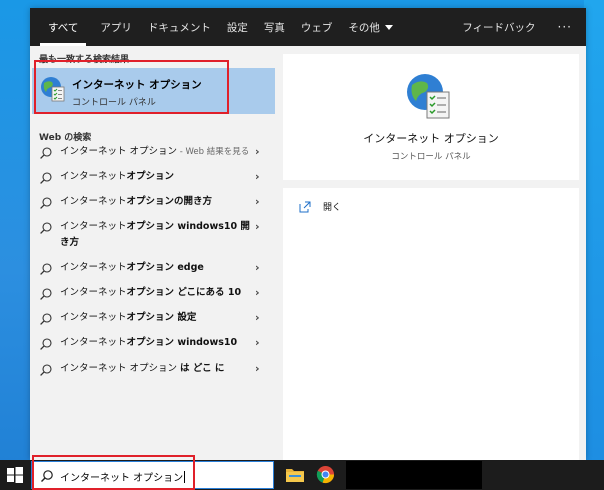 The image size is (604, 490). Describe the element at coordinates (594, 230) in the screenshot. I see `desktop-background` at that location.